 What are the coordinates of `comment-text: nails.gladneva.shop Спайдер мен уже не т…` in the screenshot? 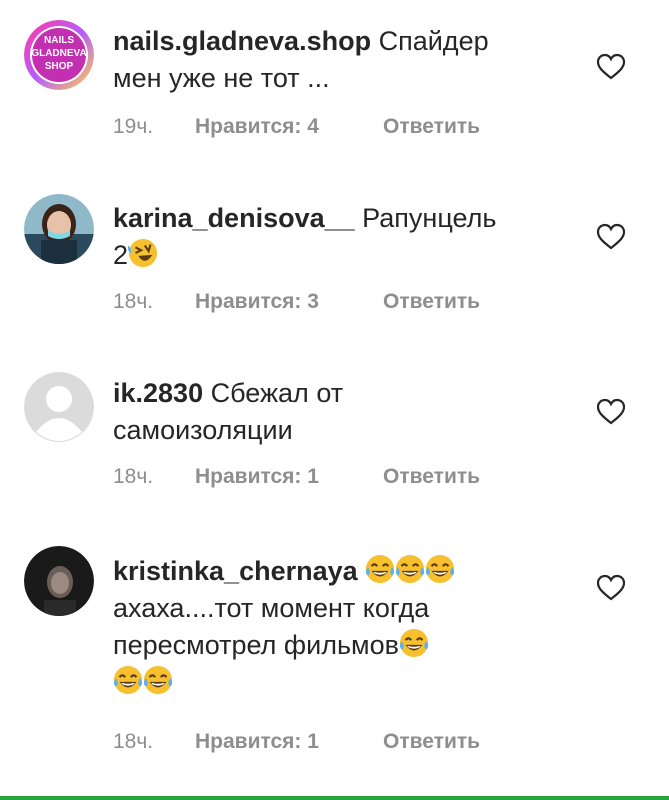 It's located at (333, 60).